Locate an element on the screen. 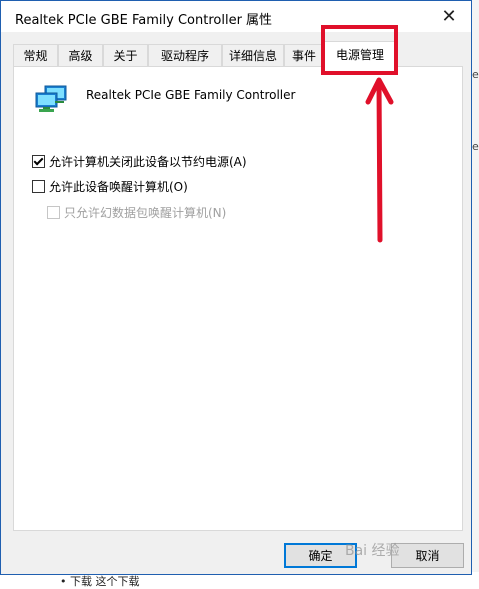 This screenshot has height=589, width=479. checkbox-checked is located at coordinates (38, 161).